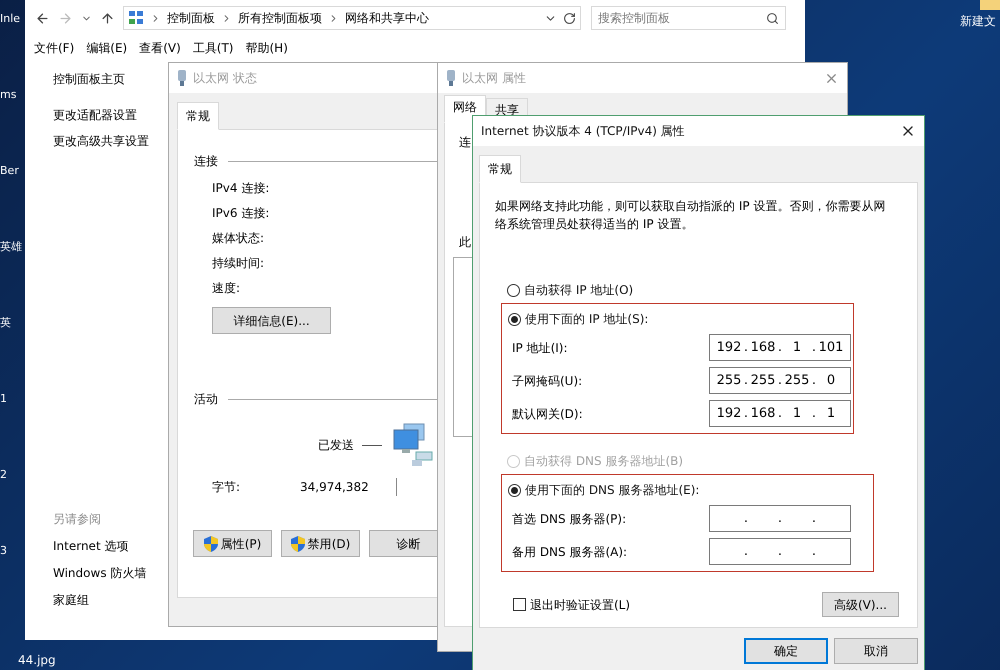 The width and height of the screenshot is (1000, 670). I want to click on menu-item: 帮助(H), so click(267, 48).